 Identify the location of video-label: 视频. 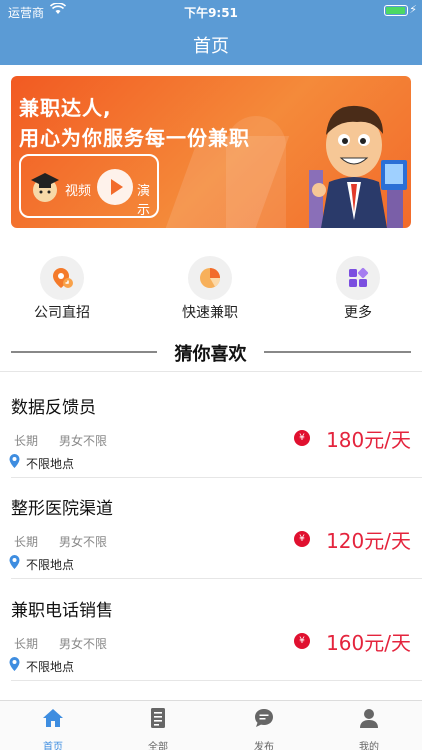
(78, 191).